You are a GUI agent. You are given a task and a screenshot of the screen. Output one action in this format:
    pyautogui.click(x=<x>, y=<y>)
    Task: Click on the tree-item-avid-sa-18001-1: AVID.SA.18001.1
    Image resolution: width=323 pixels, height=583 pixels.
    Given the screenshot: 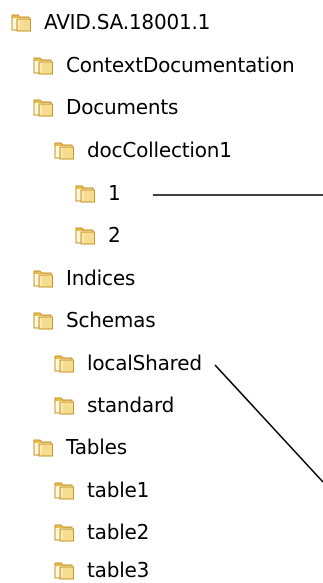 What is the action you would take?
    pyautogui.click(x=110, y=22)
    